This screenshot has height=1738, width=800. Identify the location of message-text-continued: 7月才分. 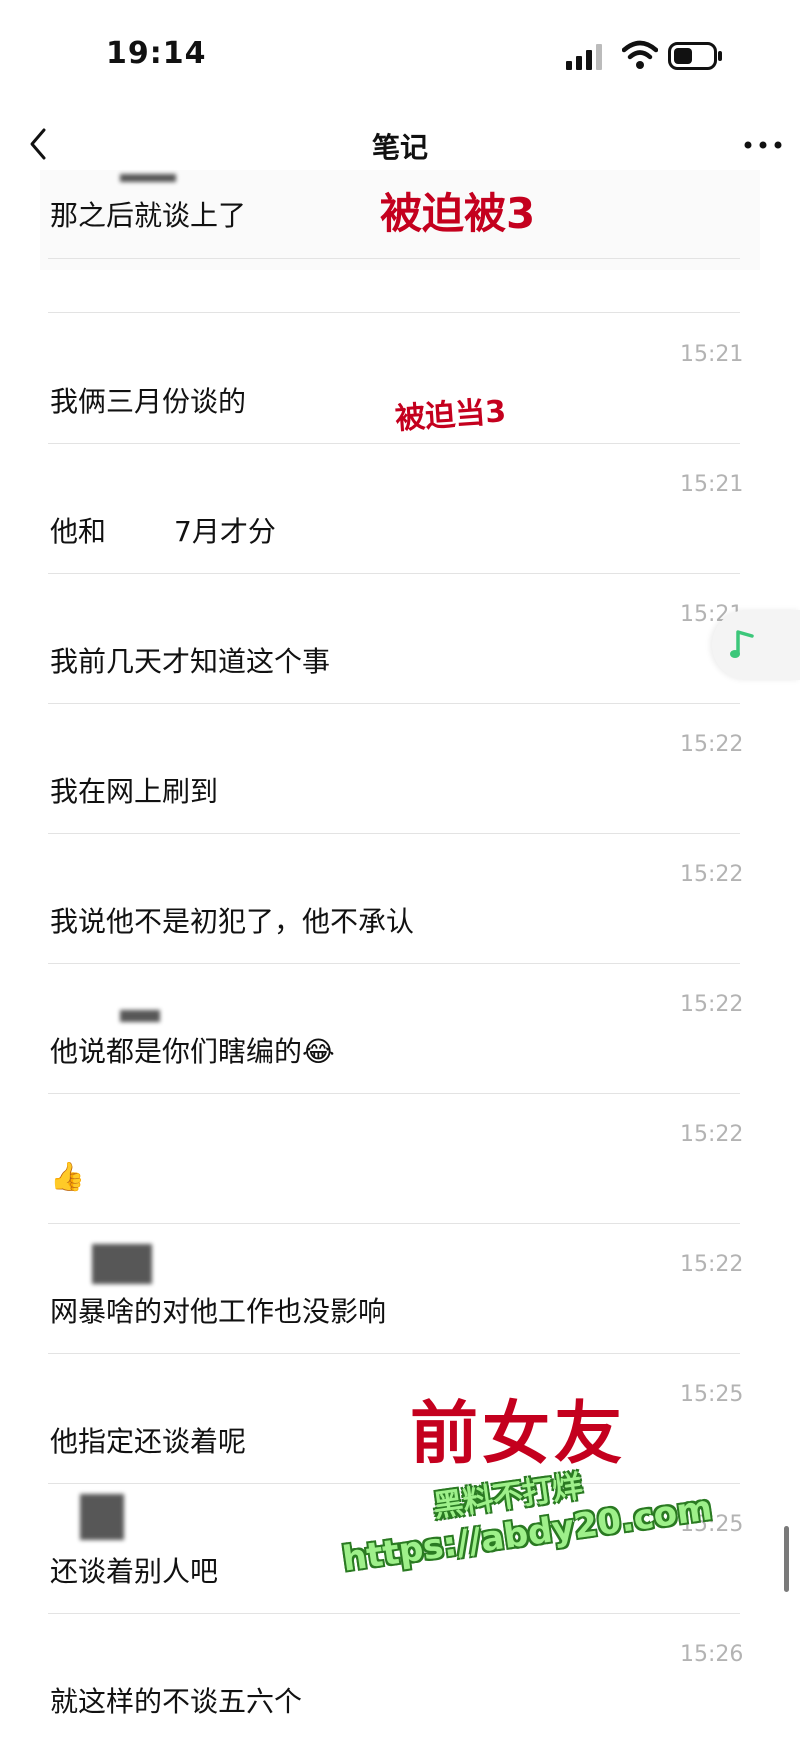
(225, 531).